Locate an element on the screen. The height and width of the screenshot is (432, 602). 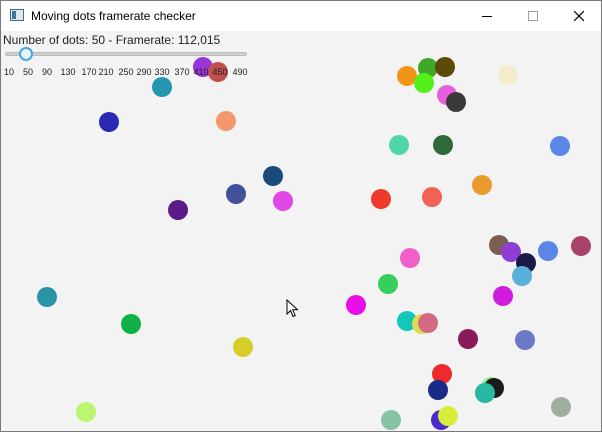
app-window-icon is located at coordinates (17, 15).